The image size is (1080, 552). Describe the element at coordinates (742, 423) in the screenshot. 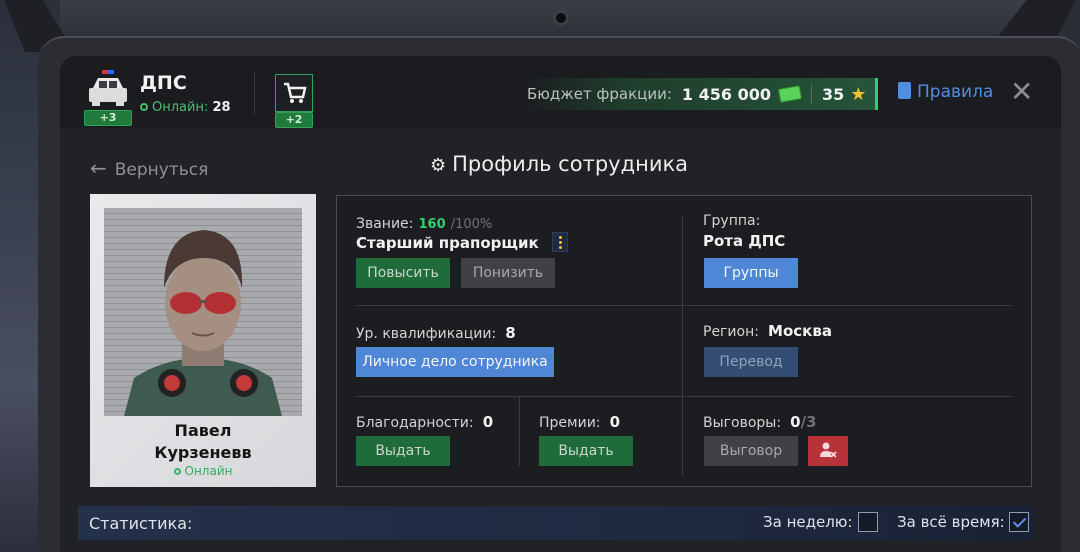

I see `reprimands-label: Выговоры:` at that location.